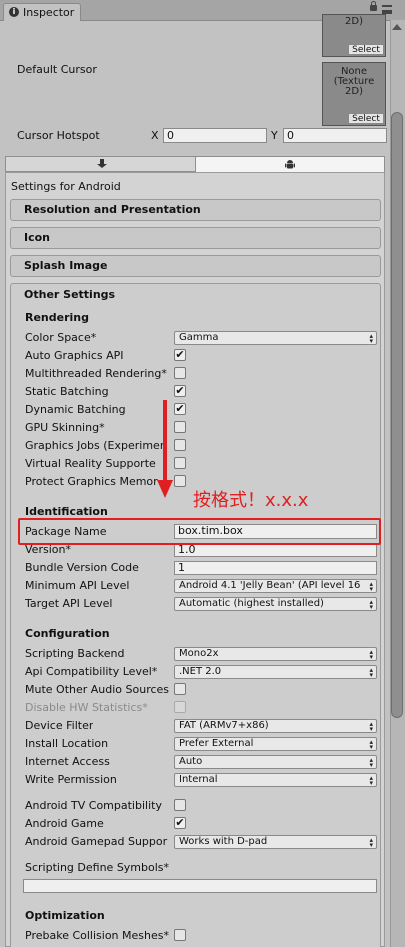 The height and width of the screenshot is (947, 405). Describe the element at coordinates (91, 481) in the screenshot. I see `protect-graphics-label: Protect Graphics Memor` at that location.